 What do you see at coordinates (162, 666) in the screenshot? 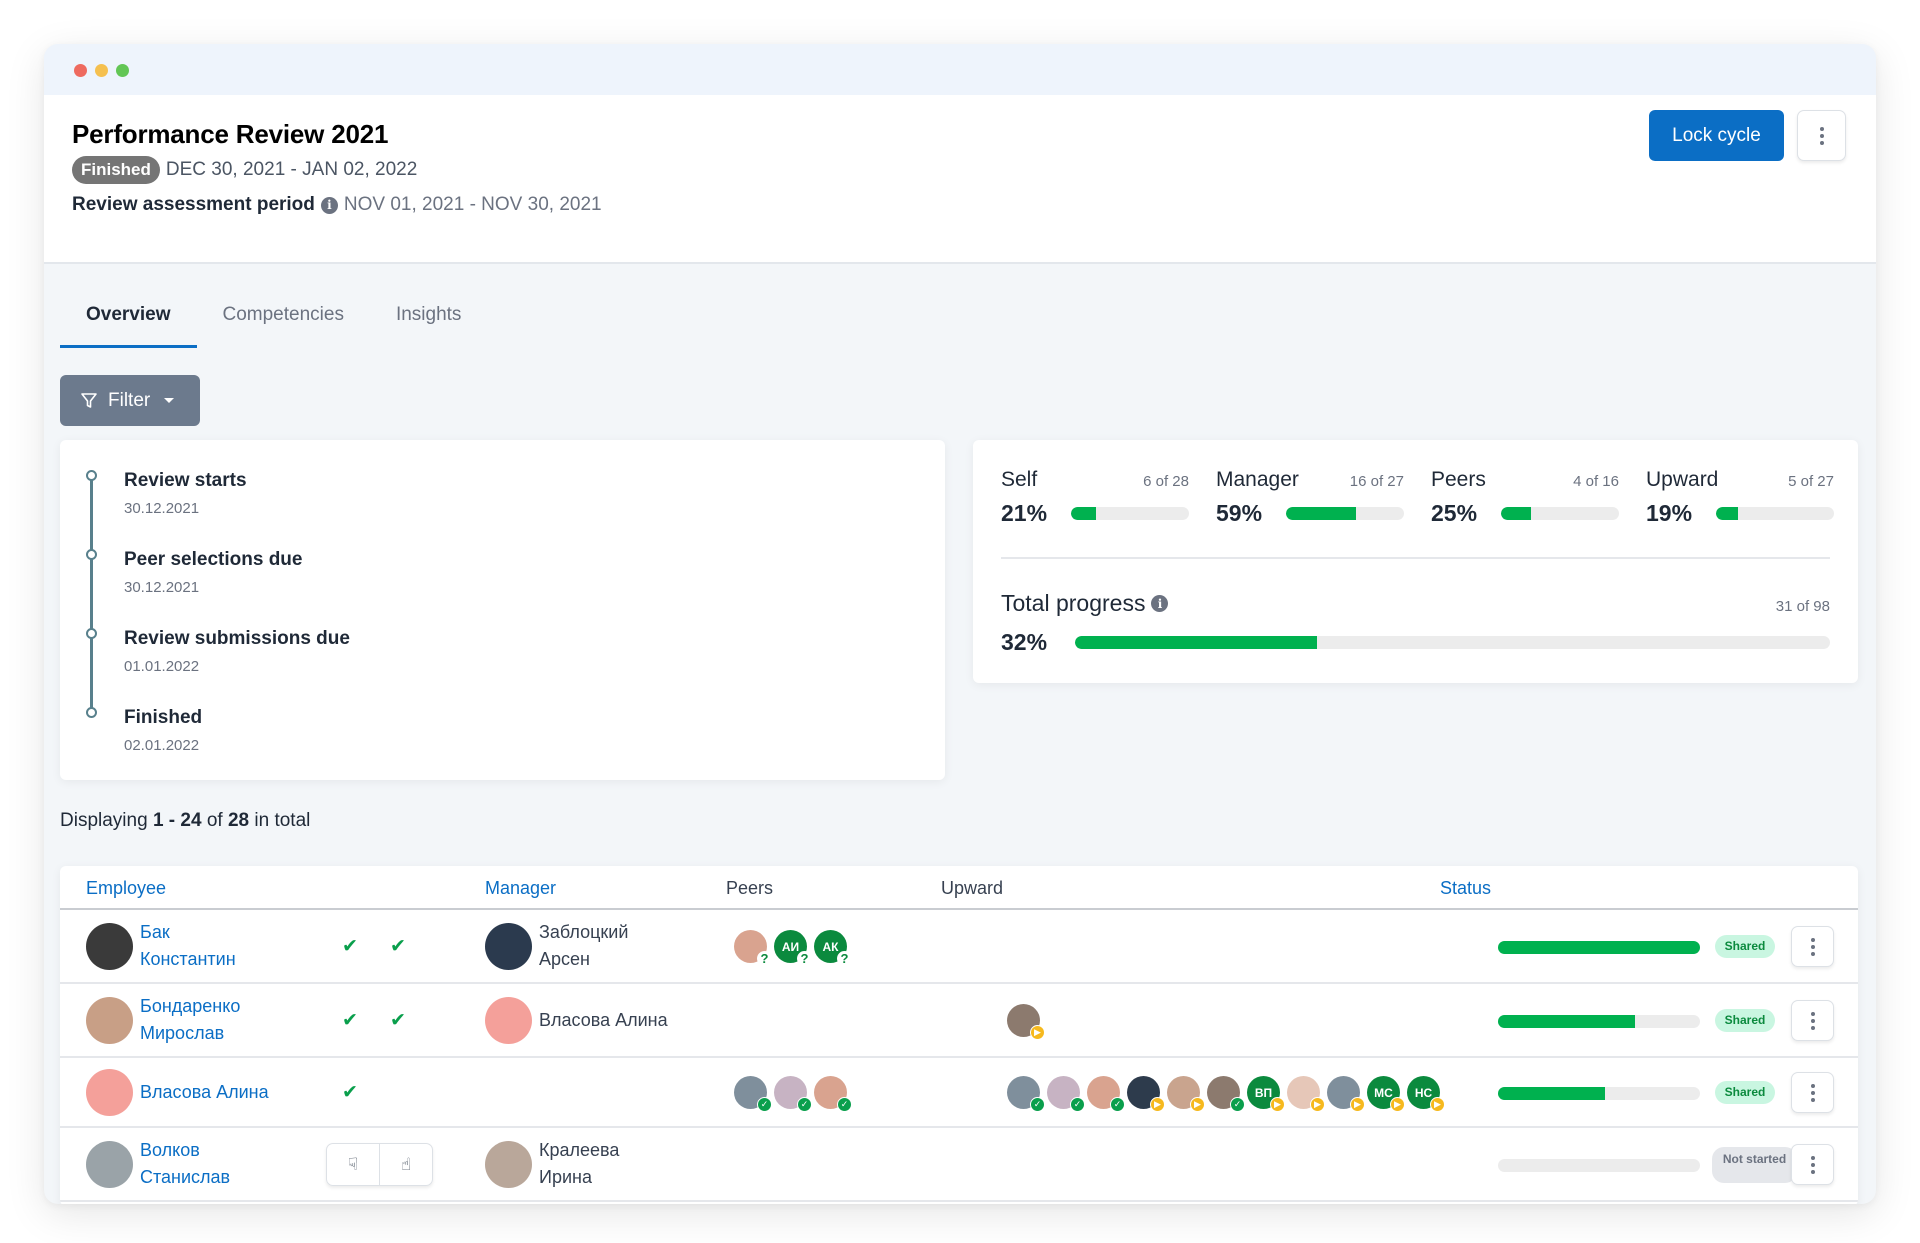
I see `timeline-date: 01.01.2022` at bounding box center [162, 666].